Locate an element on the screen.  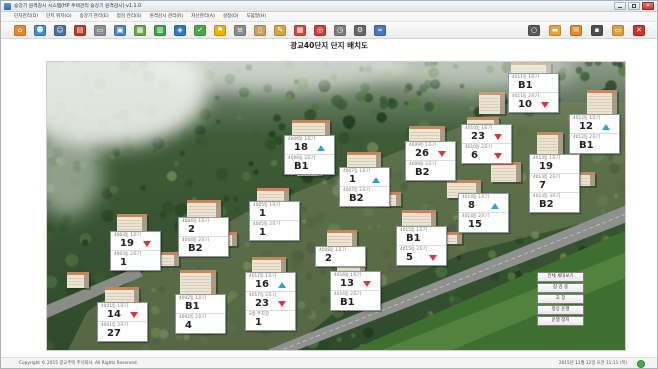
elevator-panel: 4010동 1호기 23 4010동 2호기 6 is located at coordinates (486, 144).